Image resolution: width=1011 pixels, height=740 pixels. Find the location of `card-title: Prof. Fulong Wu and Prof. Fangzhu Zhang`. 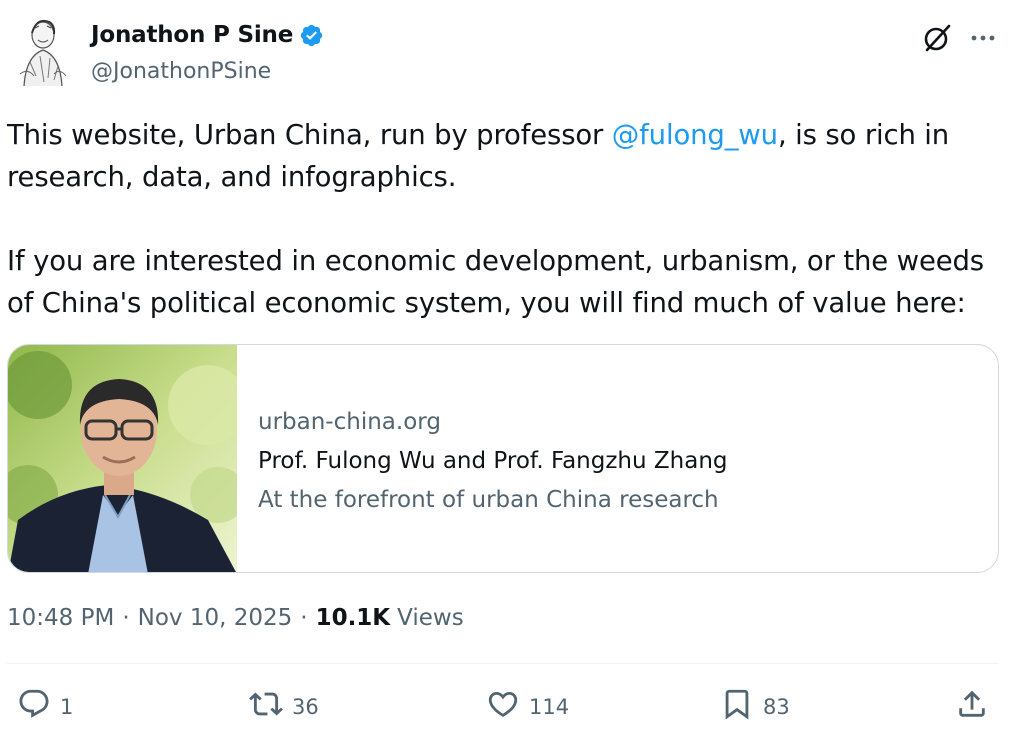

card-title: Prof. Fulong Wu and Prof. Fangzhu Zhang is located at coordinates (493, 461).